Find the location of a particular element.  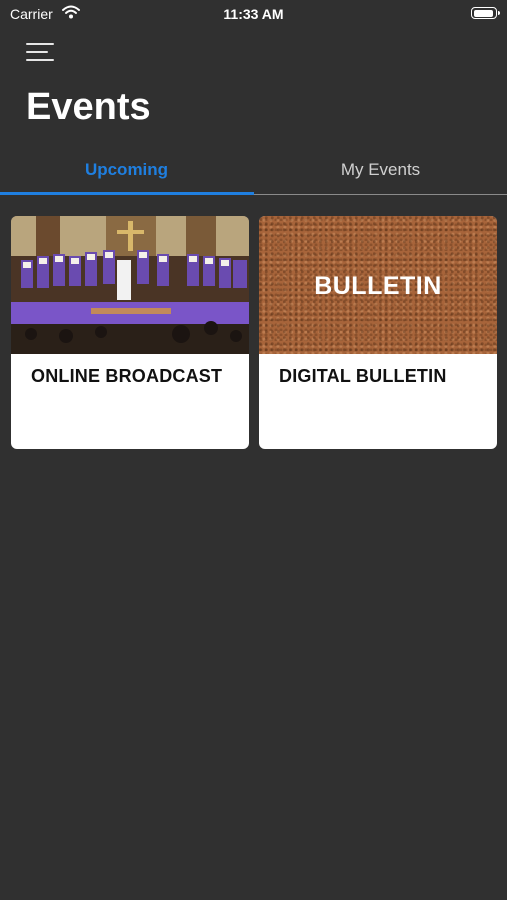

event-card-digital-bulletin: BULLETIN DIGITAL BULLETIN is located at coordinates (378, 332).